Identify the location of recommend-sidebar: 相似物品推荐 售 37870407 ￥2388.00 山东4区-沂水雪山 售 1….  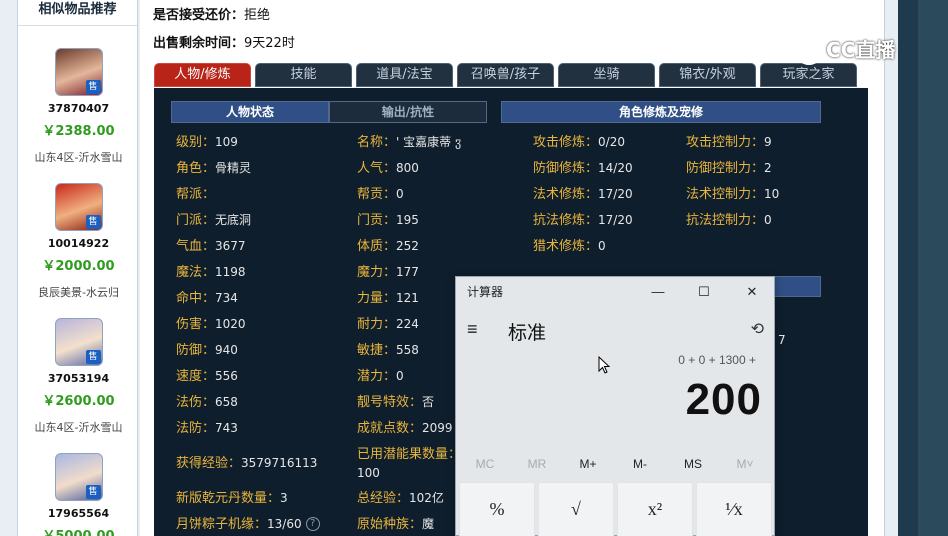
(77, 268).